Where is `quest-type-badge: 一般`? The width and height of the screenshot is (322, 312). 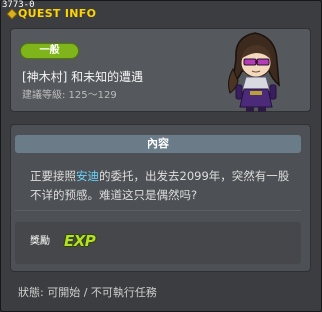
quest-type-badge: 一般 is located at coordinates (49, 51).